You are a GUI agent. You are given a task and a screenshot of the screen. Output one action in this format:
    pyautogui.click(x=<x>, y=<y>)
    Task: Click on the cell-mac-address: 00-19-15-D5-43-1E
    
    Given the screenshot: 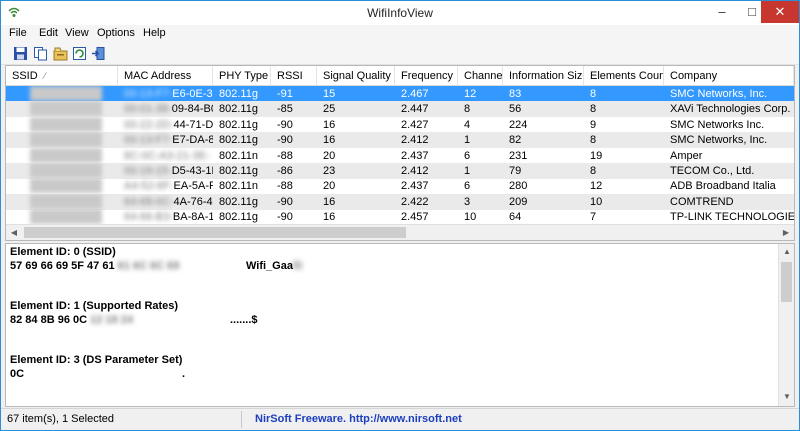 What is the action you would take?
    pyautogui.click(x=165, y=171)
    